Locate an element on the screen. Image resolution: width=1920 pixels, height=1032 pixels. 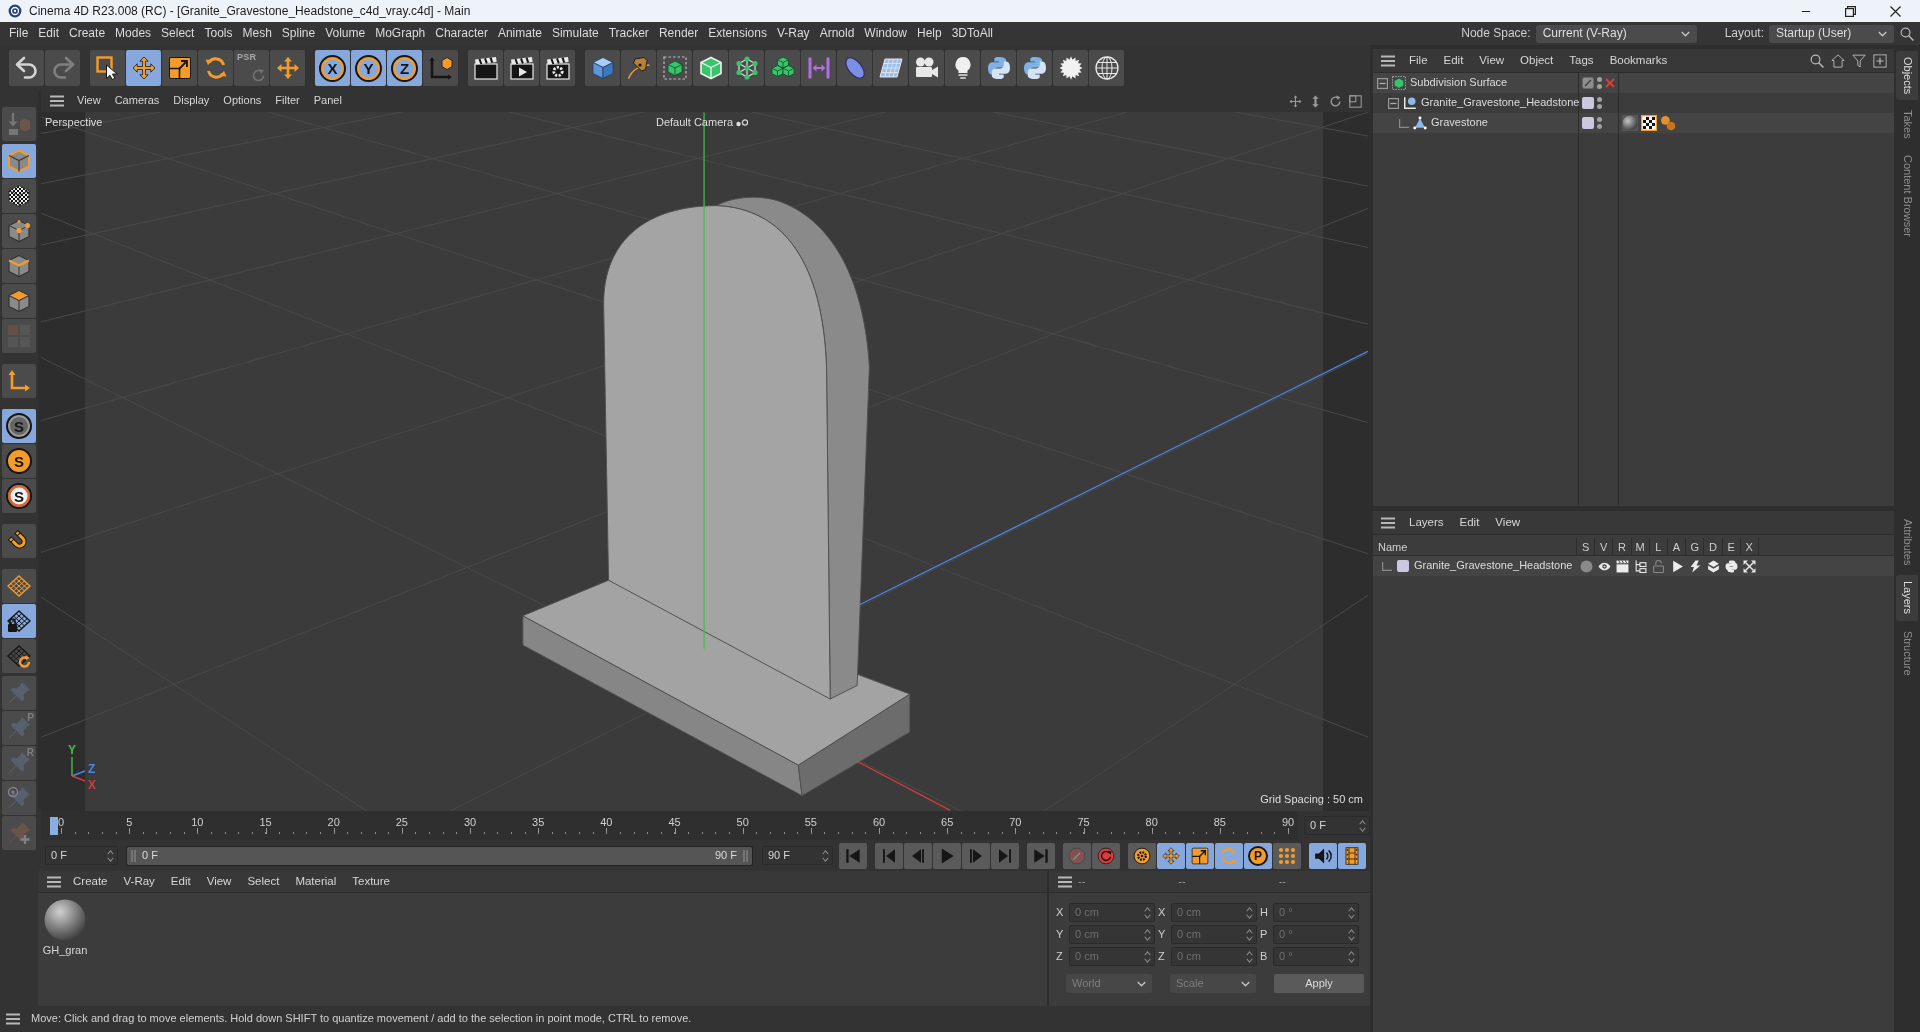
next-key-button is located at coordinates (1005, 855).